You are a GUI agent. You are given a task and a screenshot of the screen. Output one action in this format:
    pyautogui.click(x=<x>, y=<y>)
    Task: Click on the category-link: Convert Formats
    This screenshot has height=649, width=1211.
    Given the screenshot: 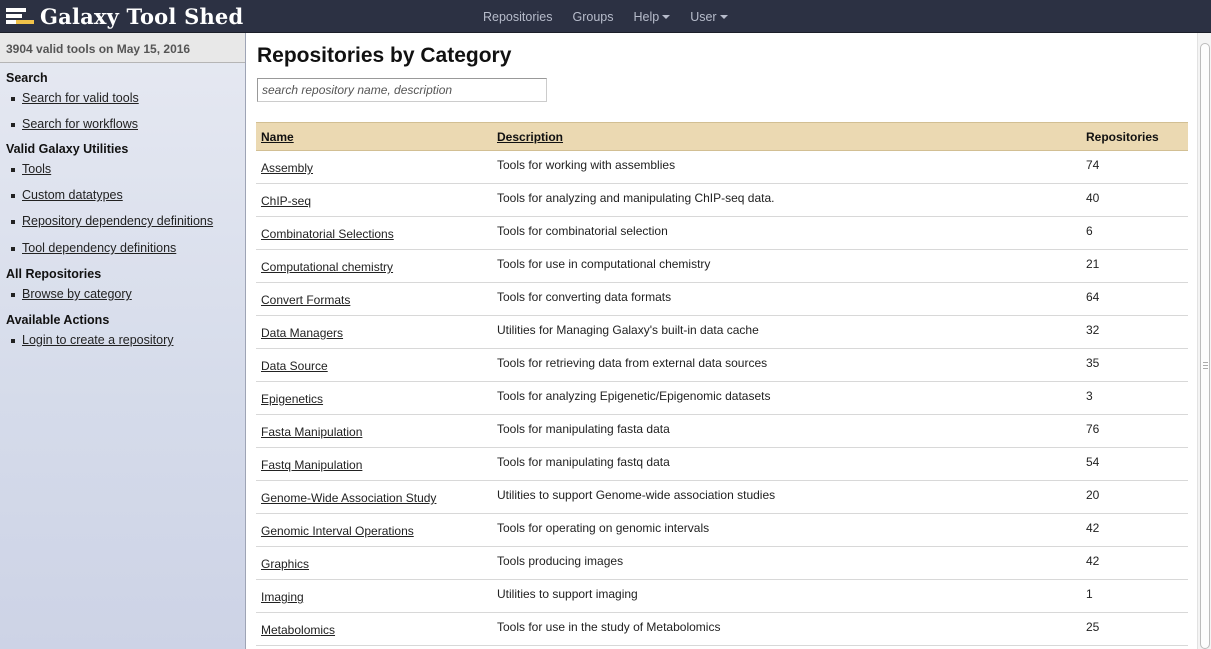 What is the action you would take?
    pyautogui.click(x=305, y=300)
    